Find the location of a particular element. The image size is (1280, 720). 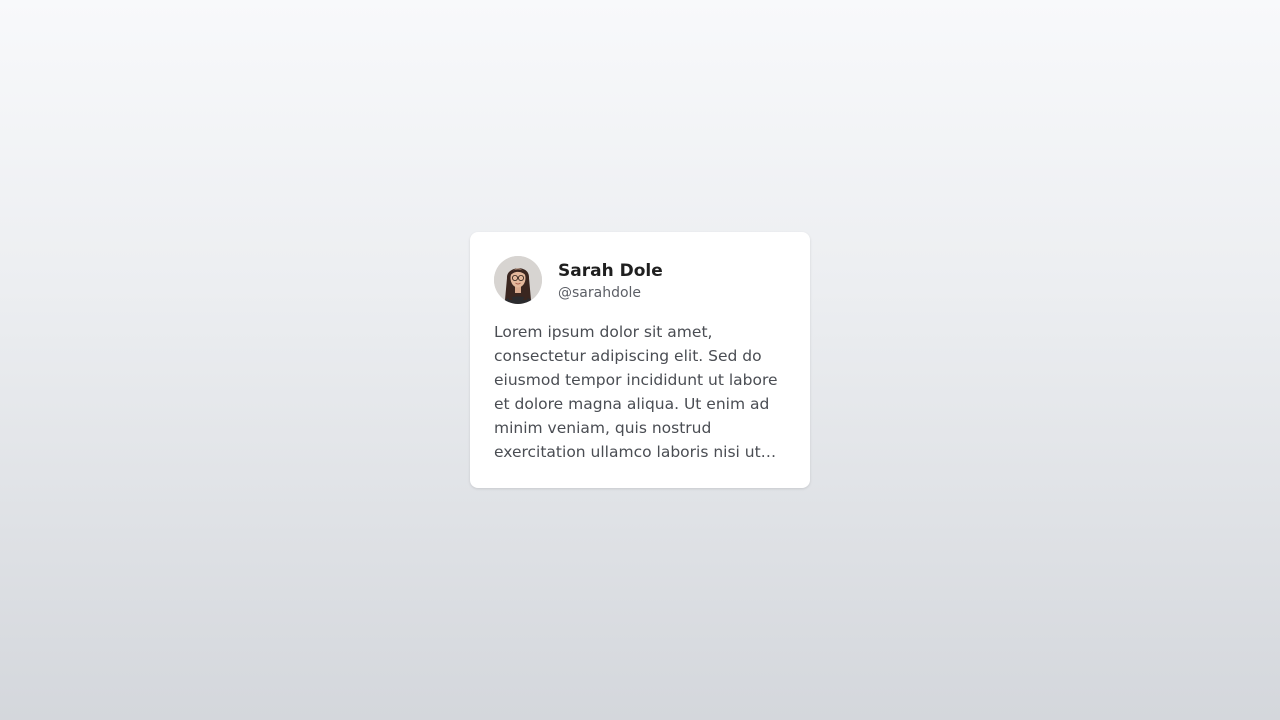

user-identity: Sarah Dole @sarahdole is located at coordinates (610, 280).